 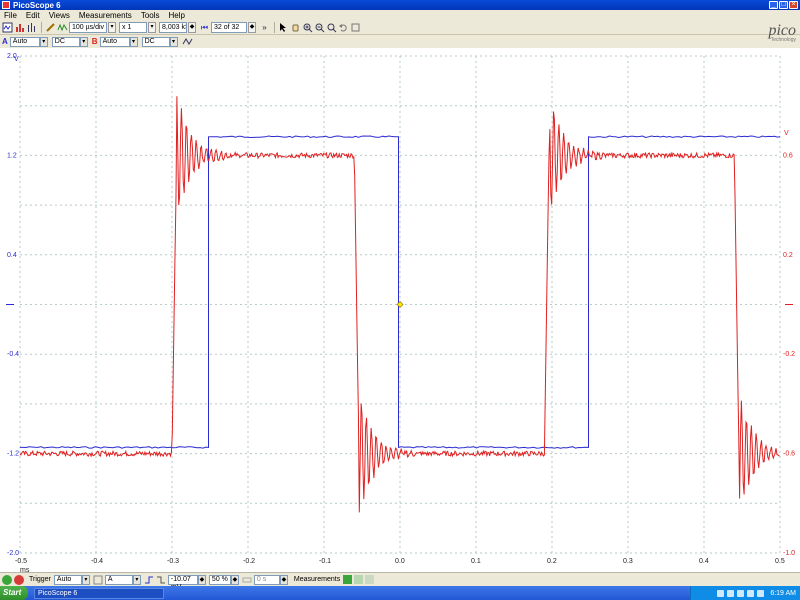 I want to click on window-title: PicoScope 6, so click(x=37, y=5).